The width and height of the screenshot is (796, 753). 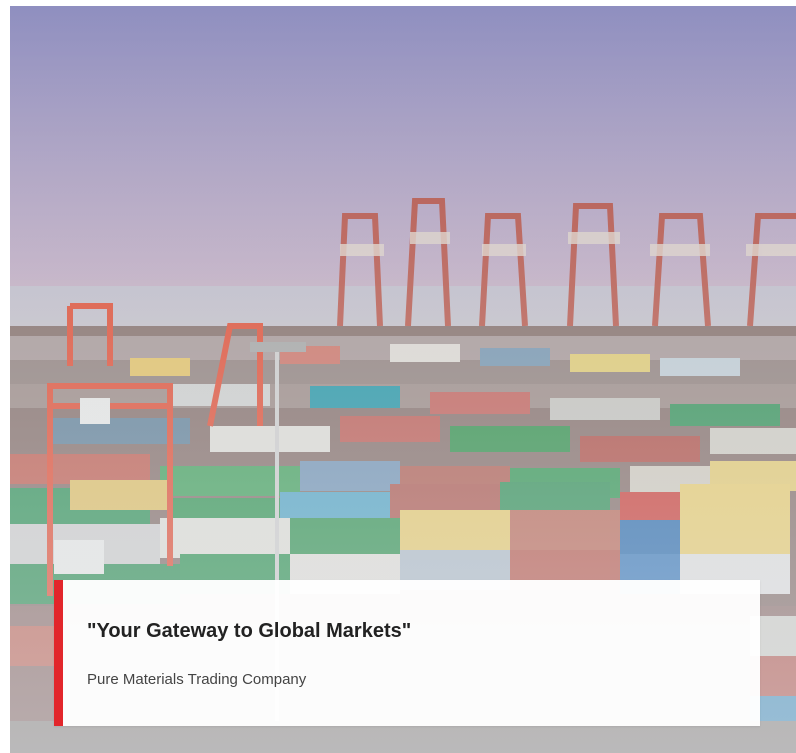 I want to click on caption-accent-bar, so click(x=58, y=653).